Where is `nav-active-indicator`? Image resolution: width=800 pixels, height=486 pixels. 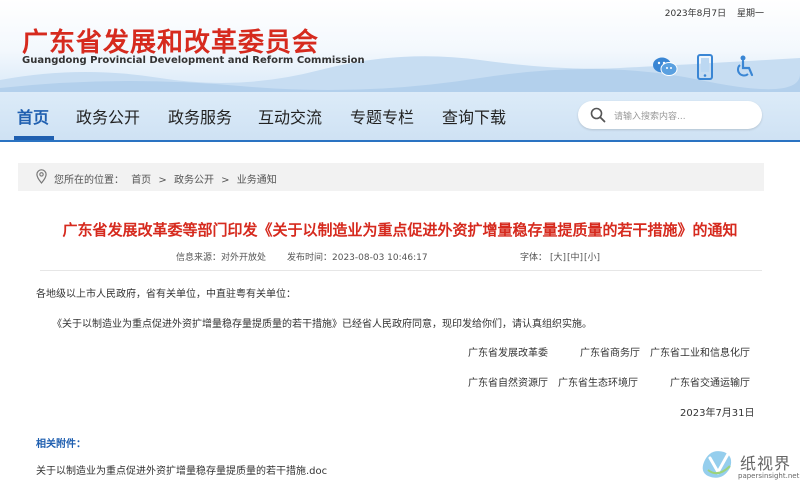 nav-active-indicator is located at coordinates (34, 138).